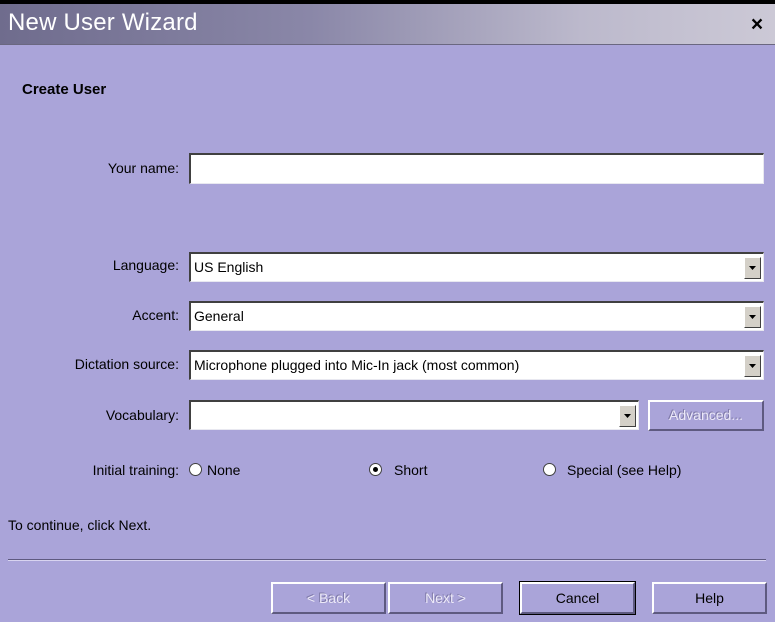 Image resolution: width=775 pixels, height=622 pixels. What do you see at coordinates (229, 267) in the screenshot?
I see `language-select-value: US English` at bounding box center [229, 267].